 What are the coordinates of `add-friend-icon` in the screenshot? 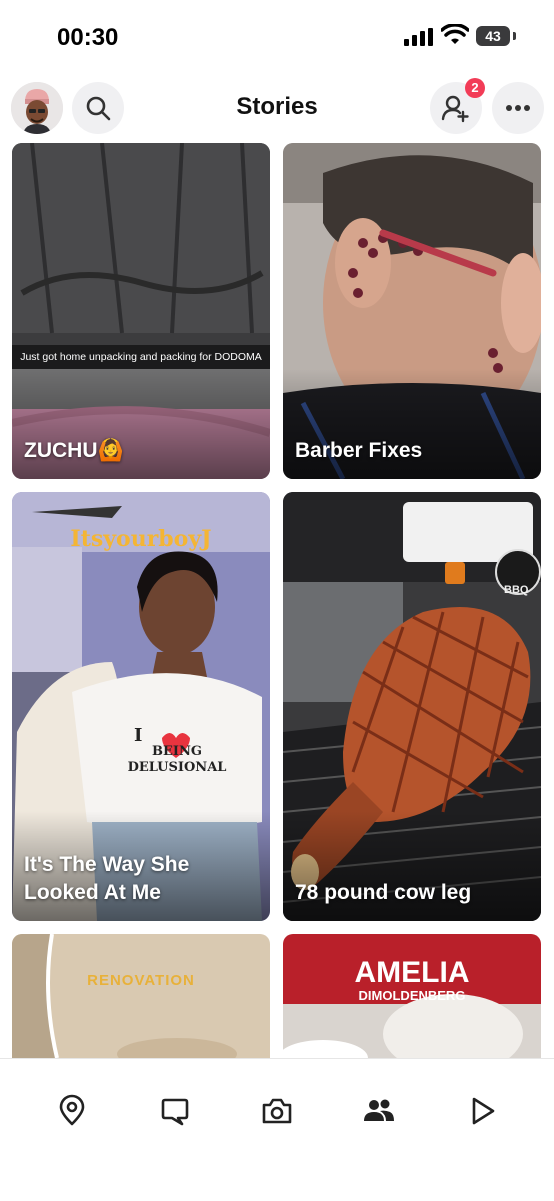 It's located at (455, 109).